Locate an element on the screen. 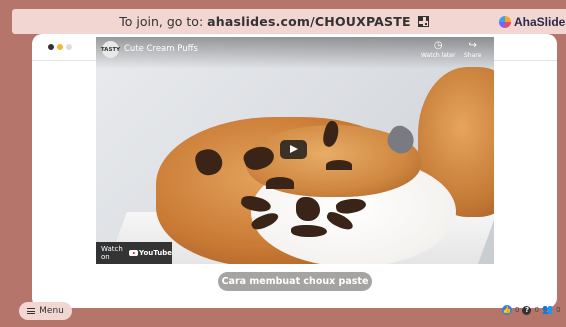  ahaslides-logo-icon is located at coordinates (505, 22).